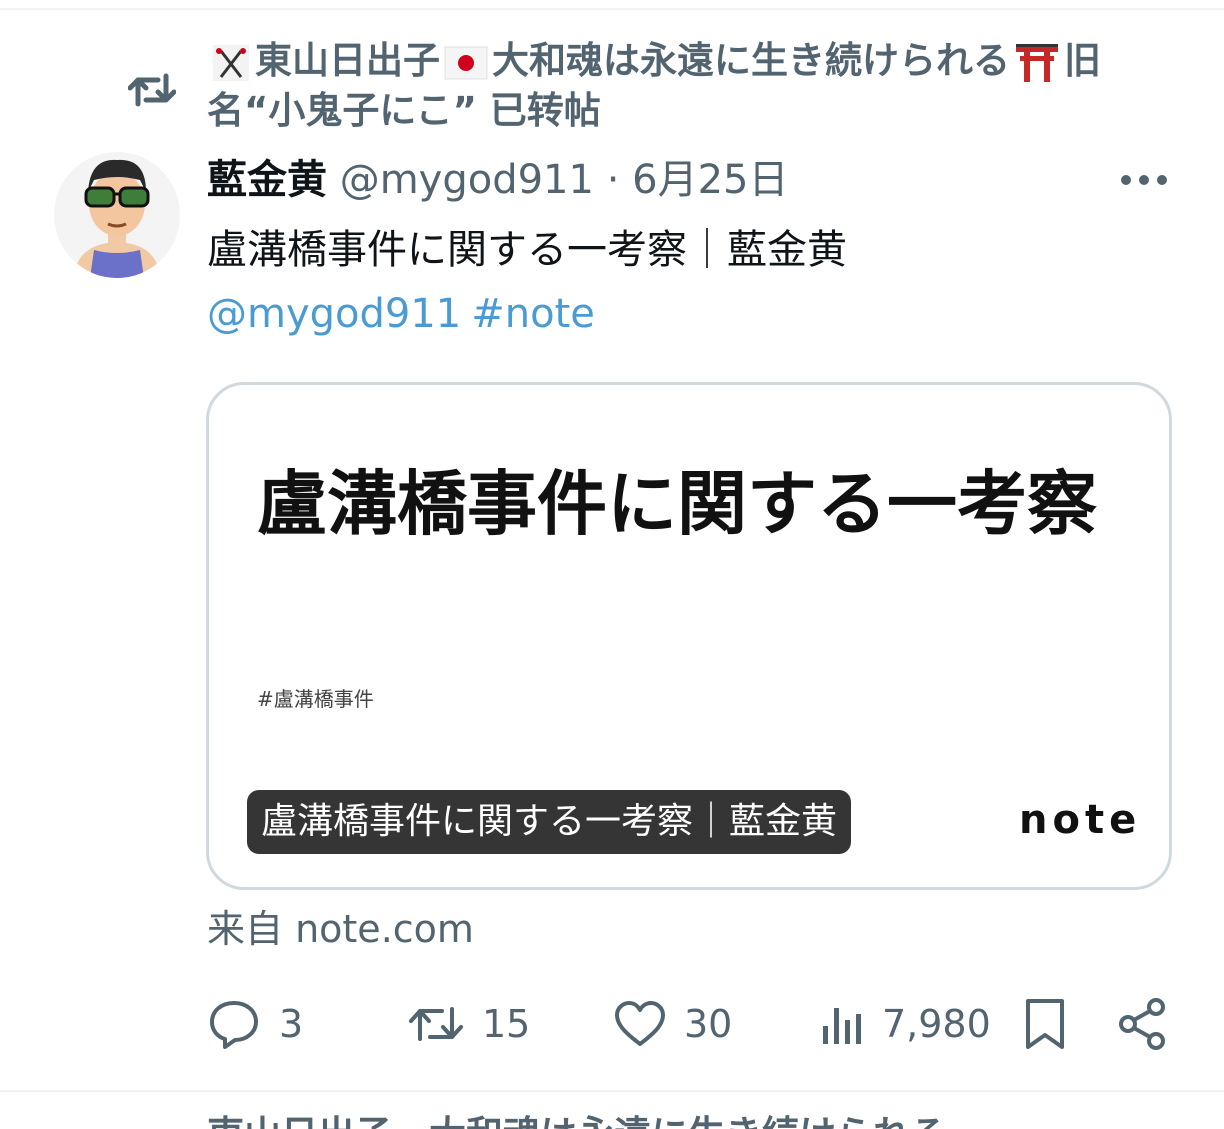  I want to click on card-tag: #盧溝橋事件, so click(315, 699).